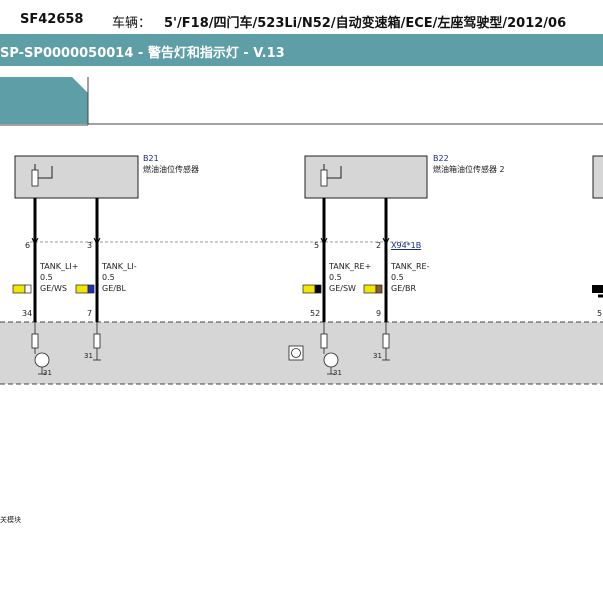  I want to click on b21-name: 燃油油位传感器, so click(171, 169).